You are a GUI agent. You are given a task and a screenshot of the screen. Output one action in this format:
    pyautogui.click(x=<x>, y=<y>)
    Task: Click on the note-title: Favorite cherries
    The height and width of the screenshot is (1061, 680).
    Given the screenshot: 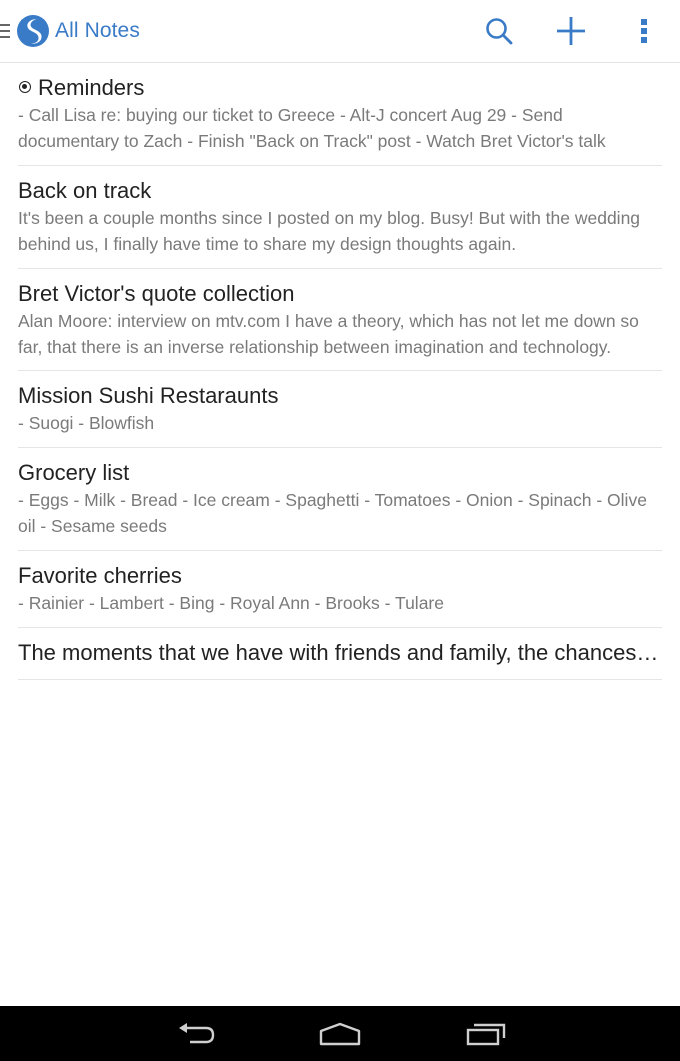 What is the action you would take?
    pyautogui.click(x=100, y=575)
    